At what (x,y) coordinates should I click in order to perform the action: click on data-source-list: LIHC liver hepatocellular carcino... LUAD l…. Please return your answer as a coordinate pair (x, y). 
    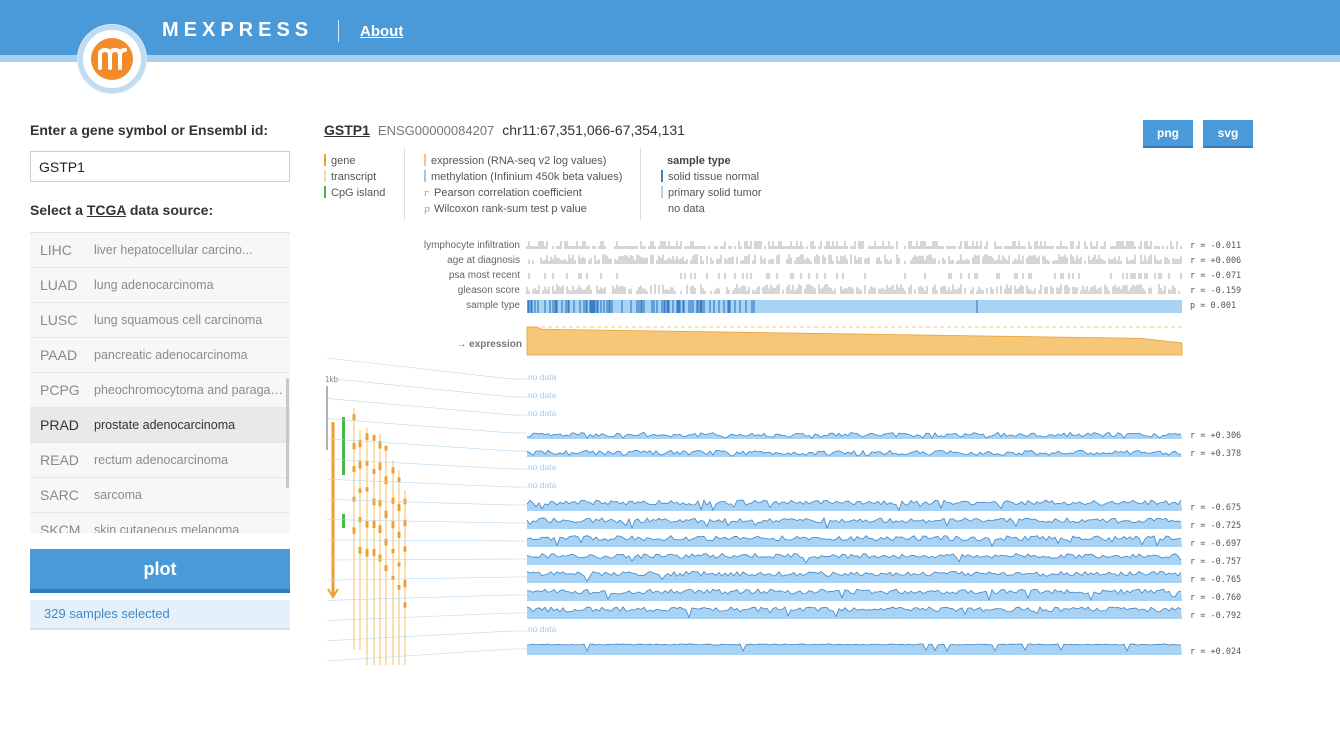
    Looking at the image, I should click on (160, 382).